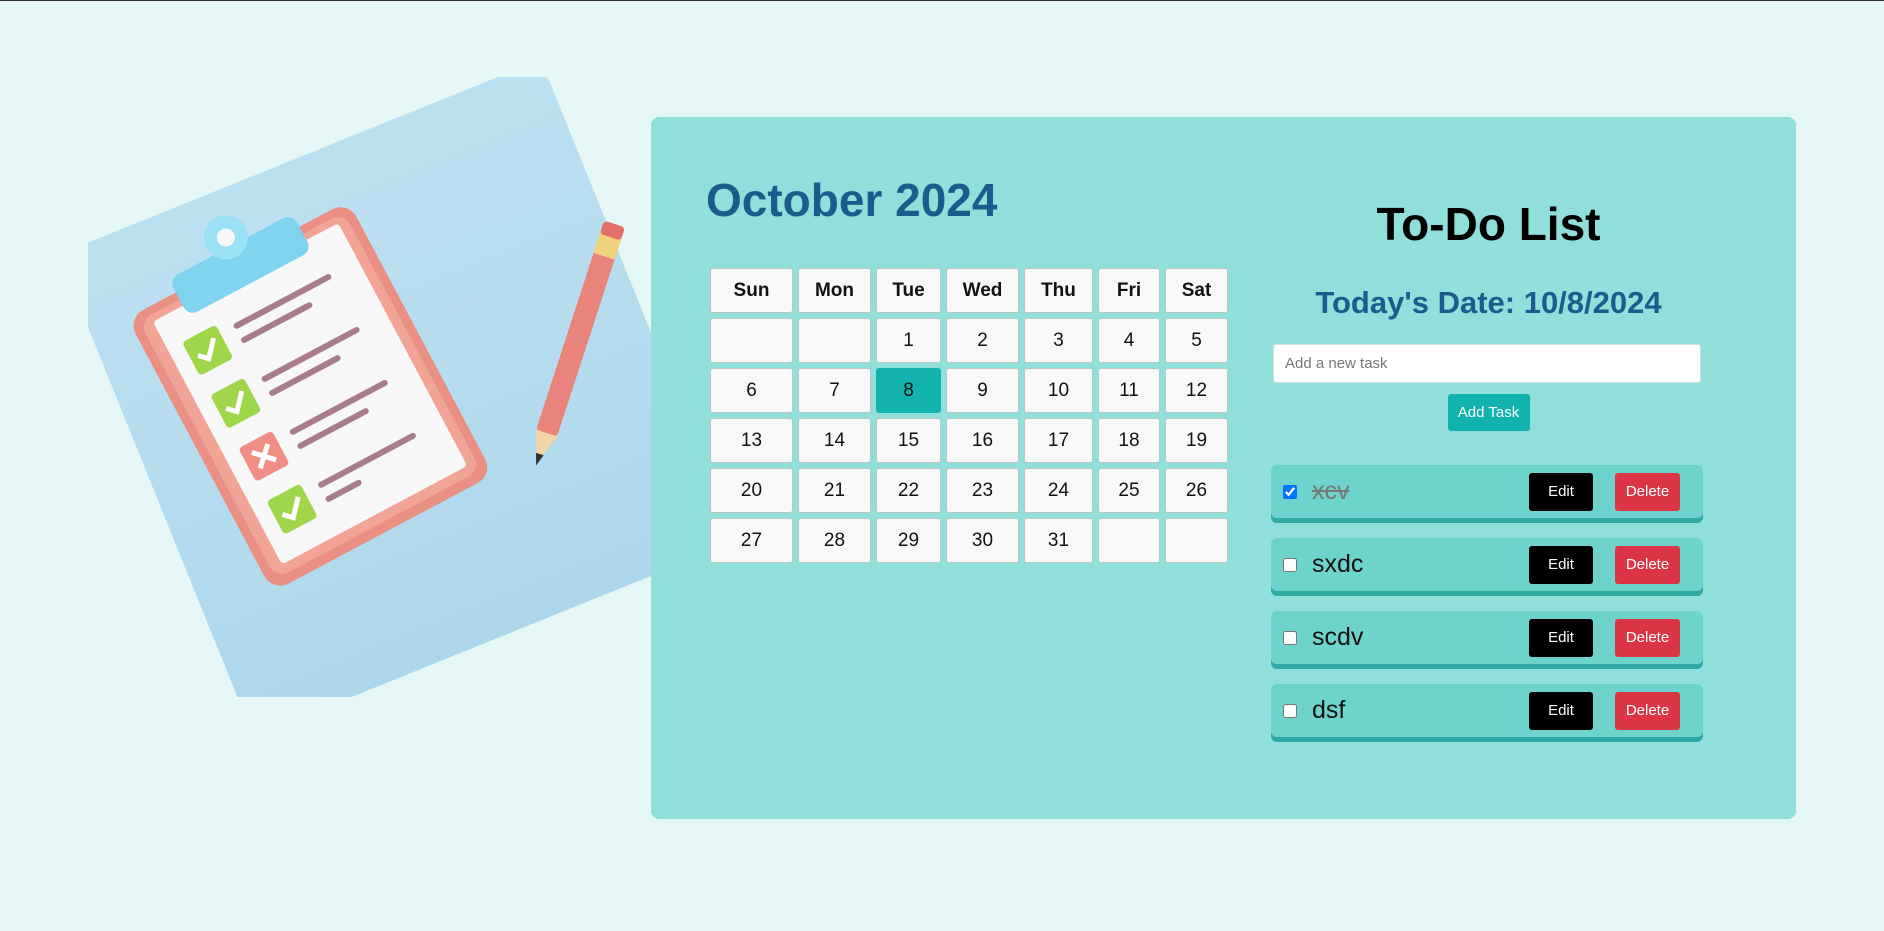  Describe the element at coordinates (1196, 440) in the screenshot. I see `calendar-day: 19` at that location.